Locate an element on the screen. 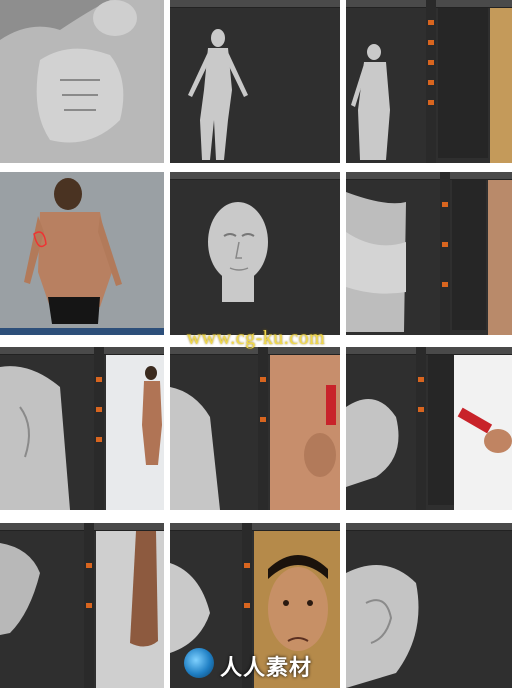 Image resolution: width=512 pixels, height=688 pixels. site-logo: 人人素材 is located at coordinates (259, 664).